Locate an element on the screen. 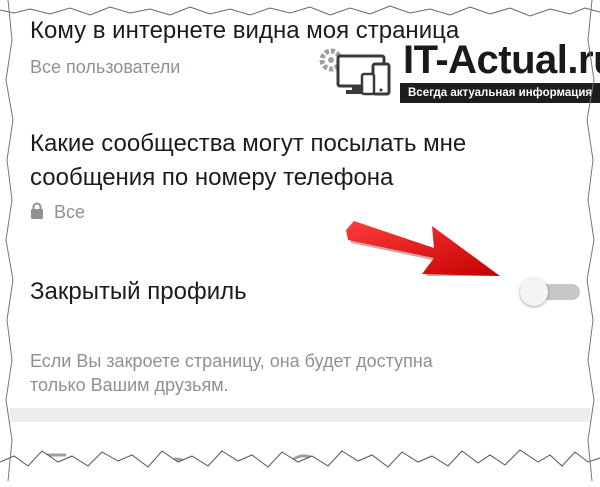 This screenshot has height=487, width=600. toggle-knob is located at coordinates (534, 292).